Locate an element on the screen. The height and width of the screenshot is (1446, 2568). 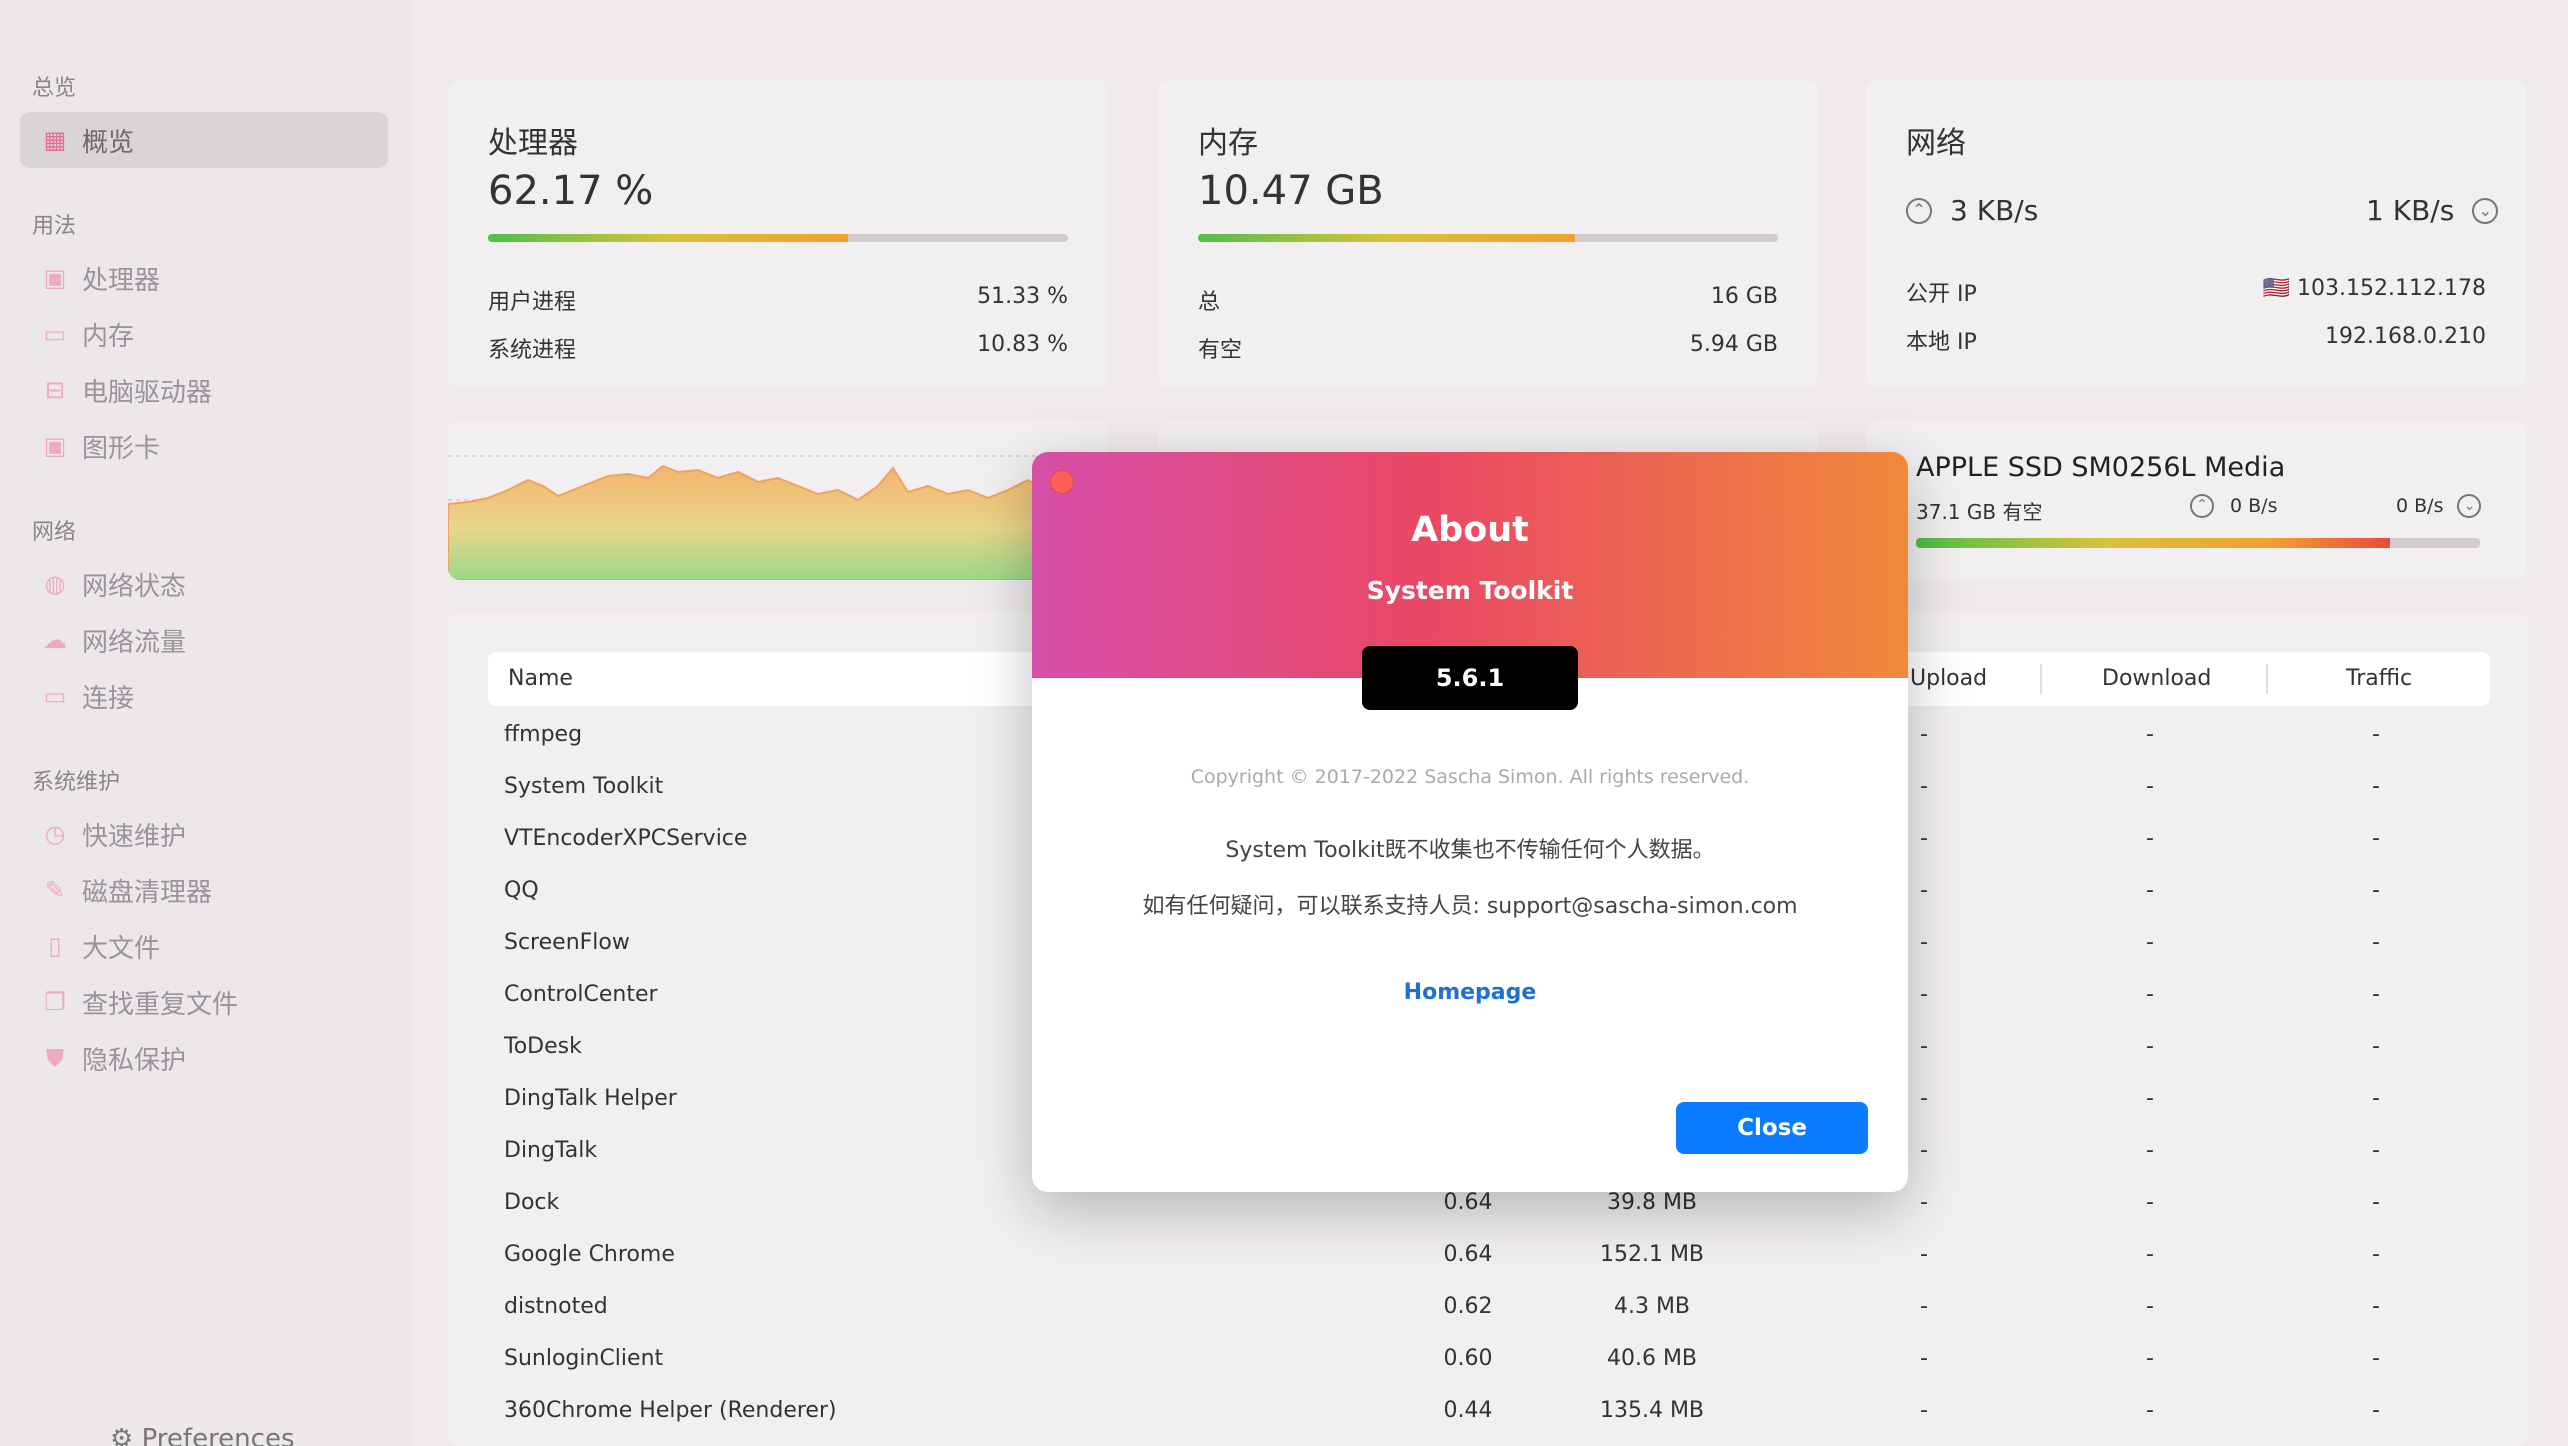
sidebar-item-label: 内存 is located at coordinates (108, 336).